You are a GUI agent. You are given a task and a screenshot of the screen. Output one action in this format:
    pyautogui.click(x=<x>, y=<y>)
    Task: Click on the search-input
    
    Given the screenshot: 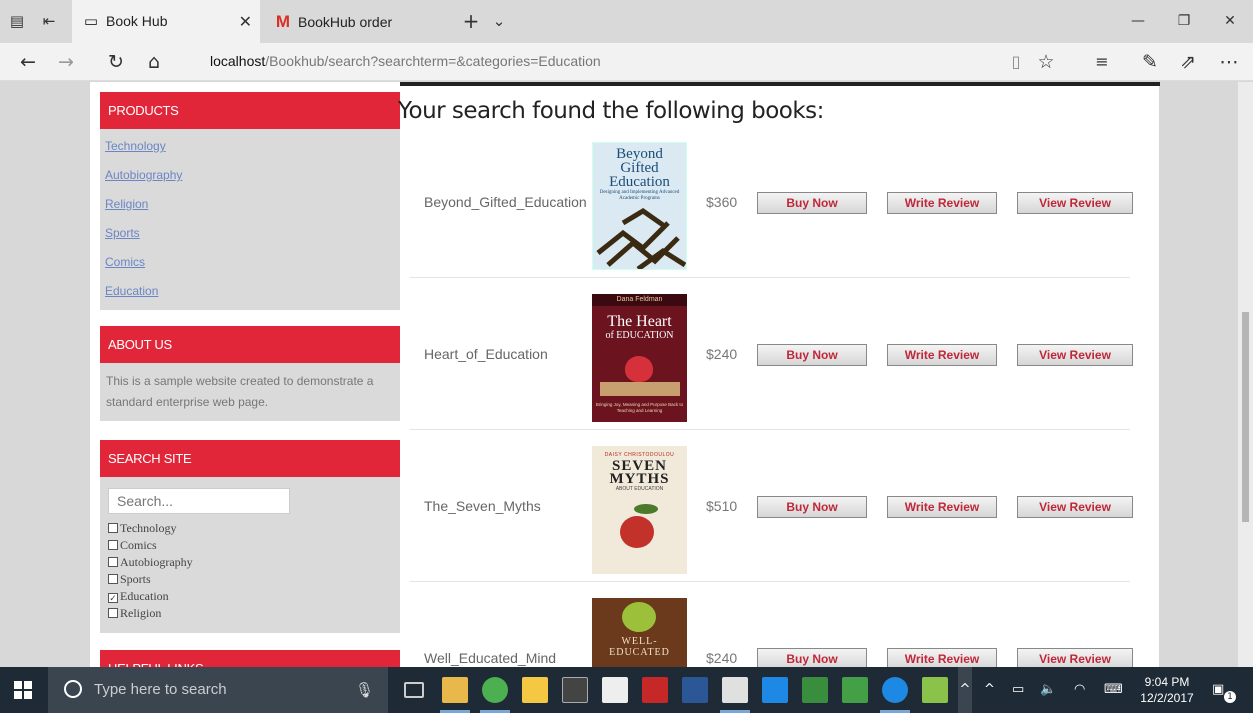 What is the action you would take?
    pyautogui.click(x=199, y=501)
    